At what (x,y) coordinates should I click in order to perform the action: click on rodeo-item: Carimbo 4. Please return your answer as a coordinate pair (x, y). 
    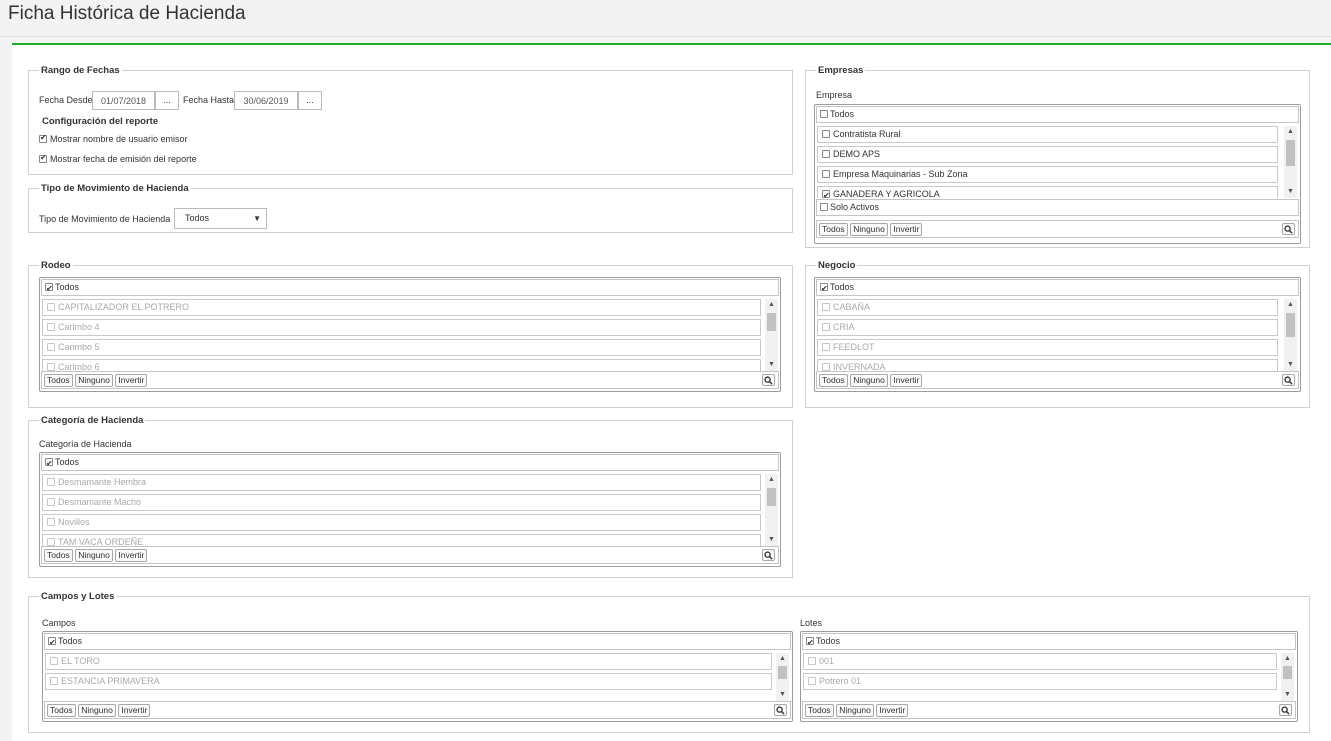
    Looking at the image, I should click on (401, 327).